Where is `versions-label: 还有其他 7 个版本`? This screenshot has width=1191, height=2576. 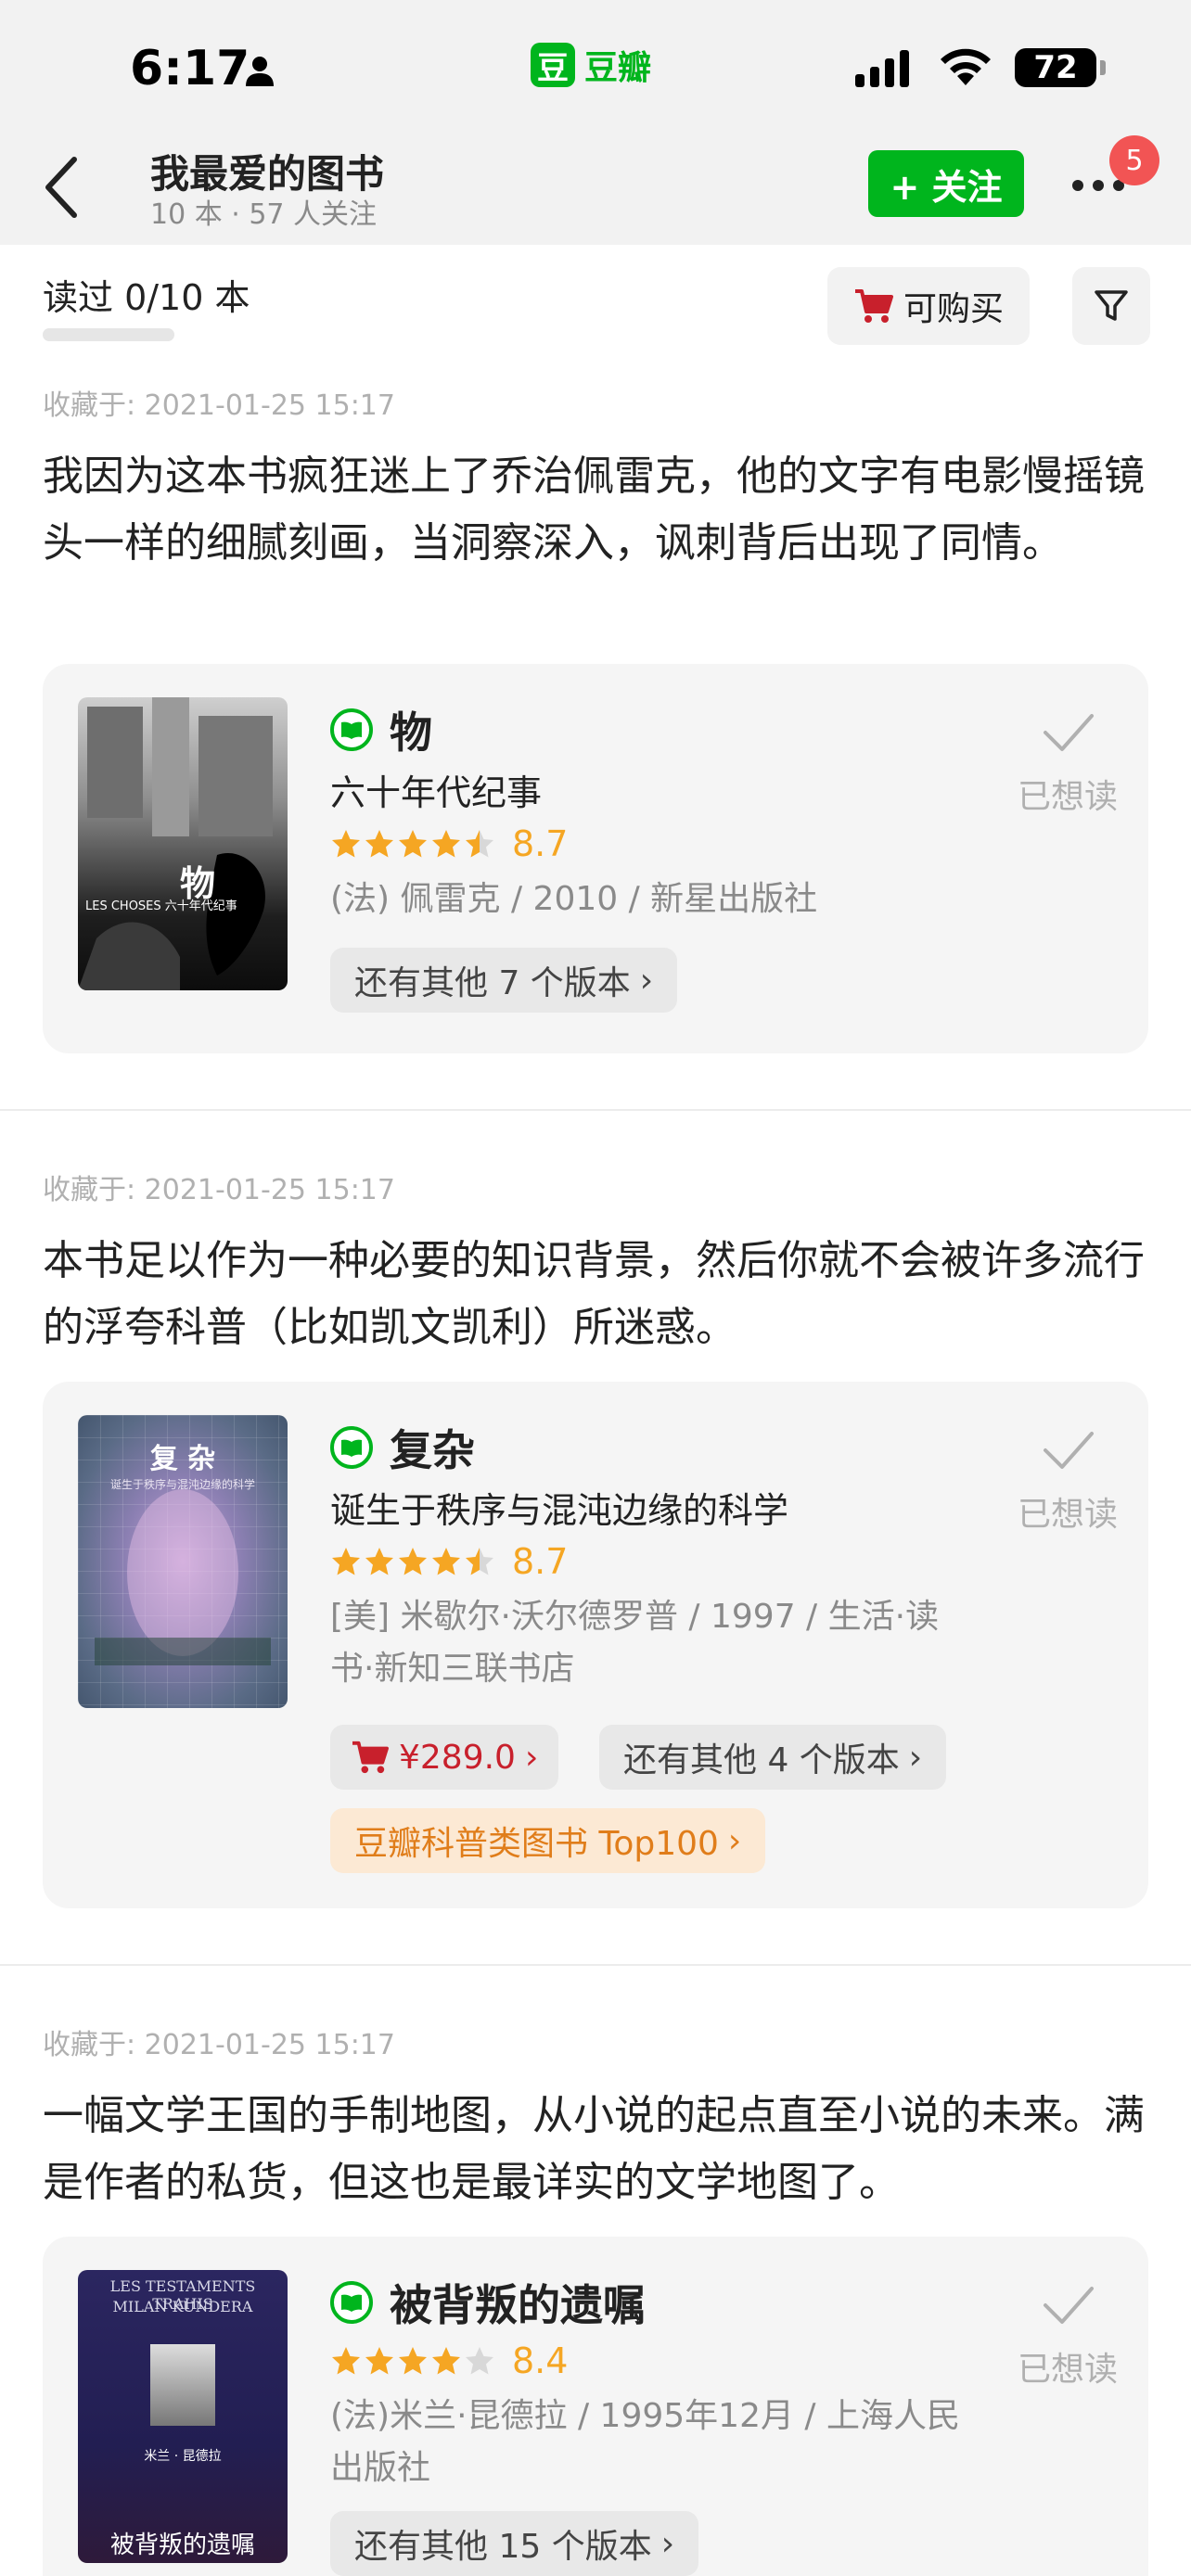
versions-label: 还有其他 7 个版本 is located at coordinates (492, 983).